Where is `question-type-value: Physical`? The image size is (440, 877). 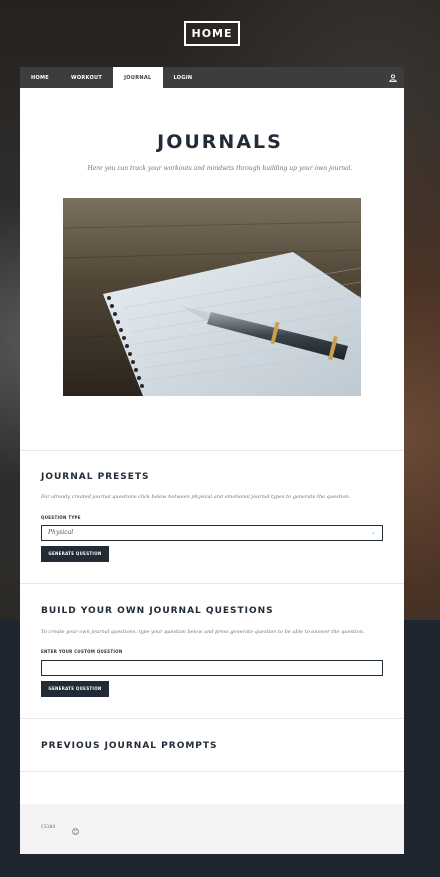 question-type-value: Physical is located at coordinates (61, 532).